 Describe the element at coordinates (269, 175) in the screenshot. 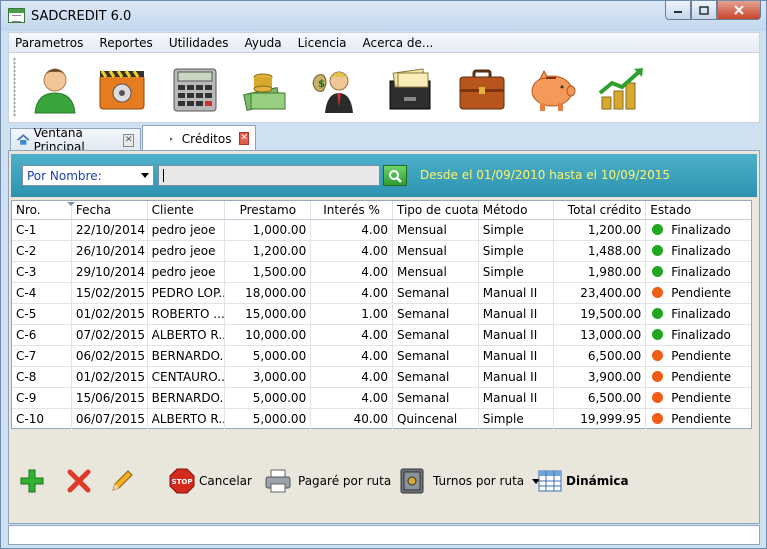

I see `search-input` at that location.